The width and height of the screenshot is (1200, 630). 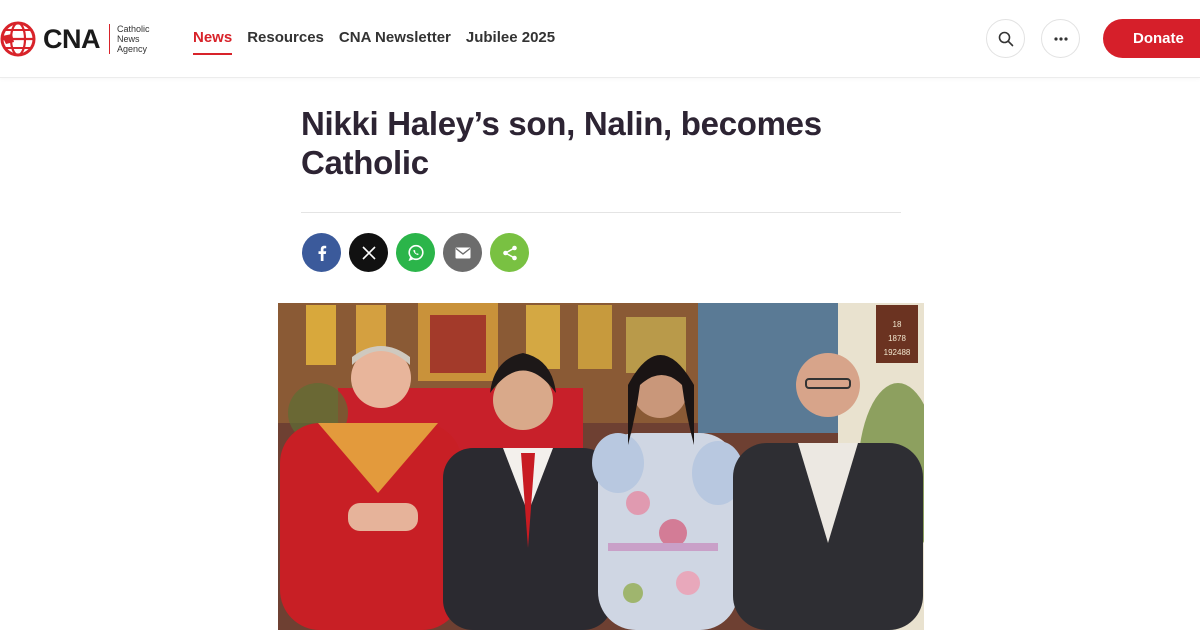 What do you see at coordinates (133, 29) in the screenshot?
I see `logo-subtitle-line: Catholic` at bounding box center [133, 29].